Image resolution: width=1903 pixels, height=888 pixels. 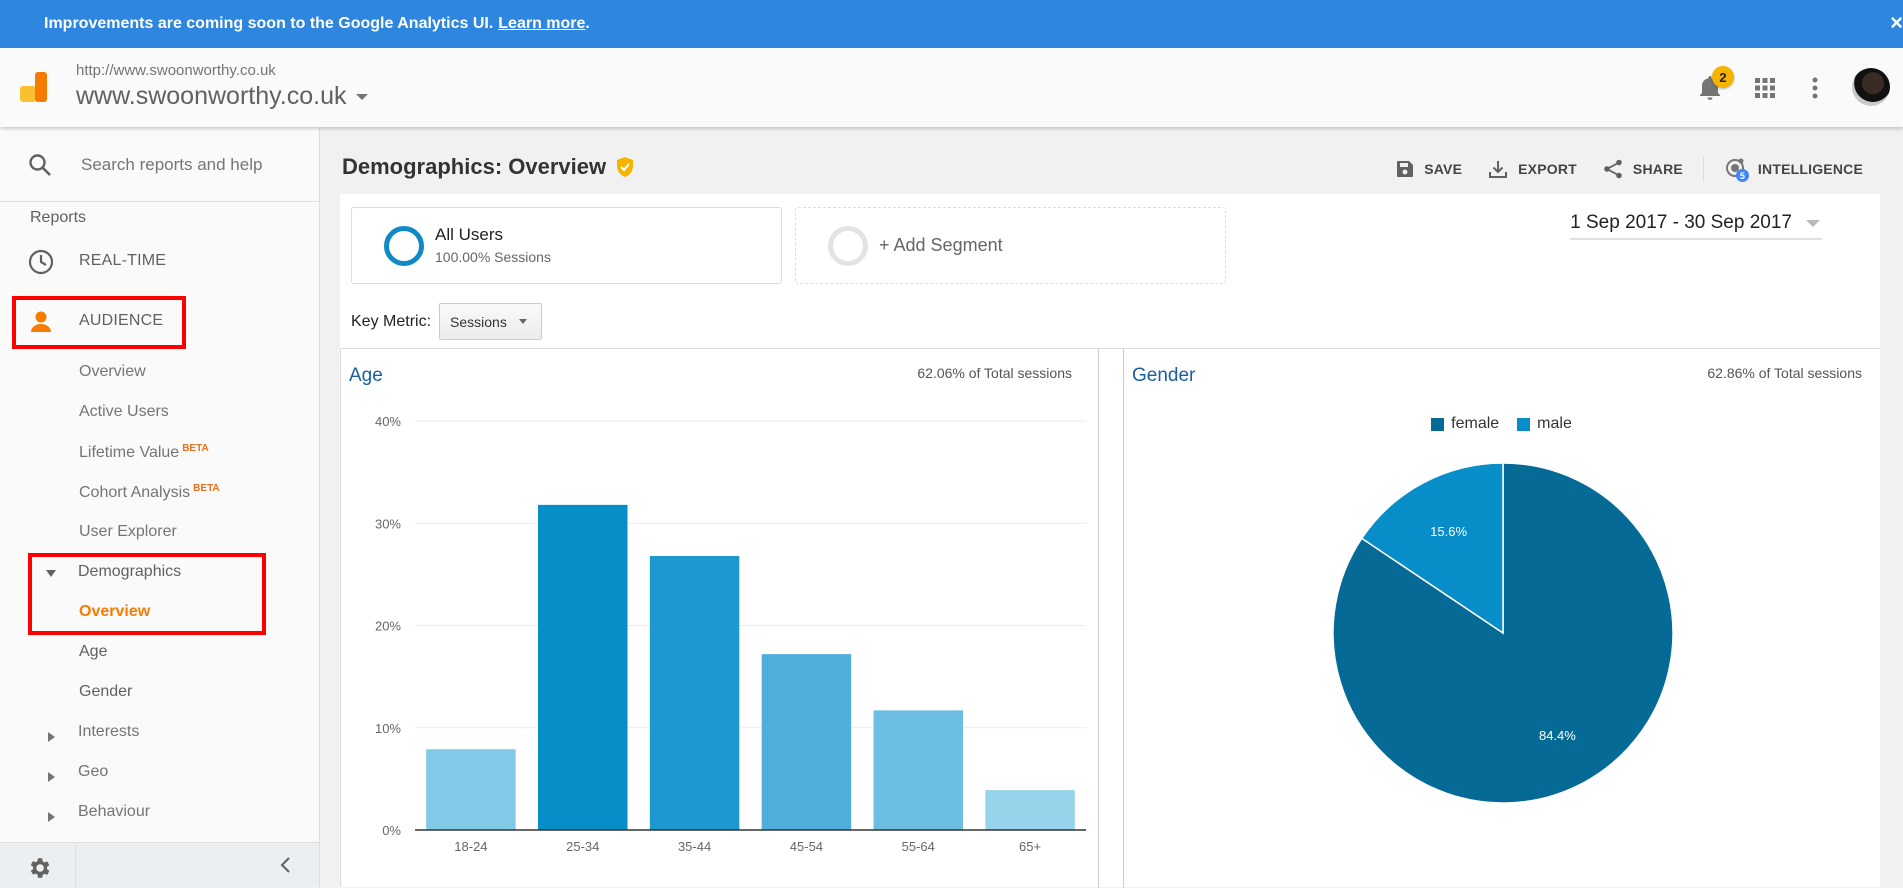 I want to click on x-tick-label: 25-34, so click(x=582, y=846).